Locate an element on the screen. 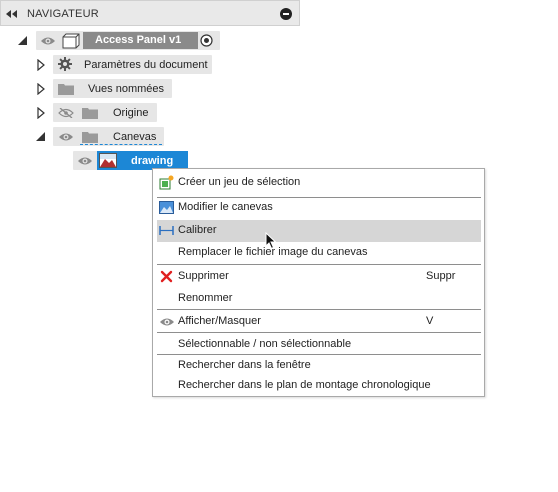 The image size is (558, 492). item-label: Canevas is located at coordinates (135, 137).